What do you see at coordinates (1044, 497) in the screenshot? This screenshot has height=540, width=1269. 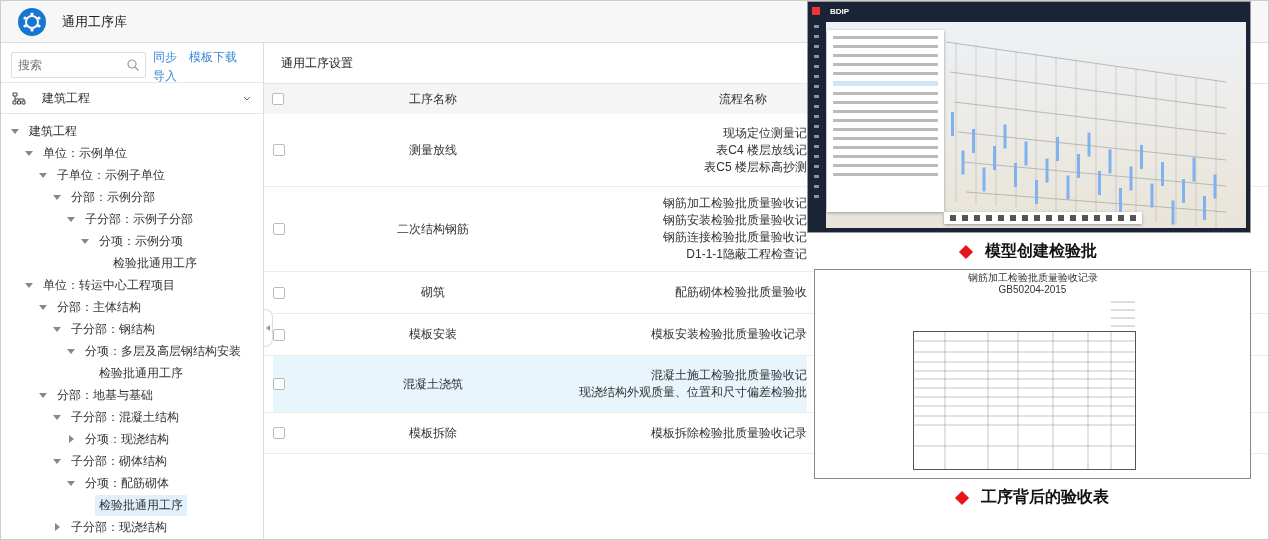 I see `caption: 工序背后的验收表` at bounding box center [1044, 497].